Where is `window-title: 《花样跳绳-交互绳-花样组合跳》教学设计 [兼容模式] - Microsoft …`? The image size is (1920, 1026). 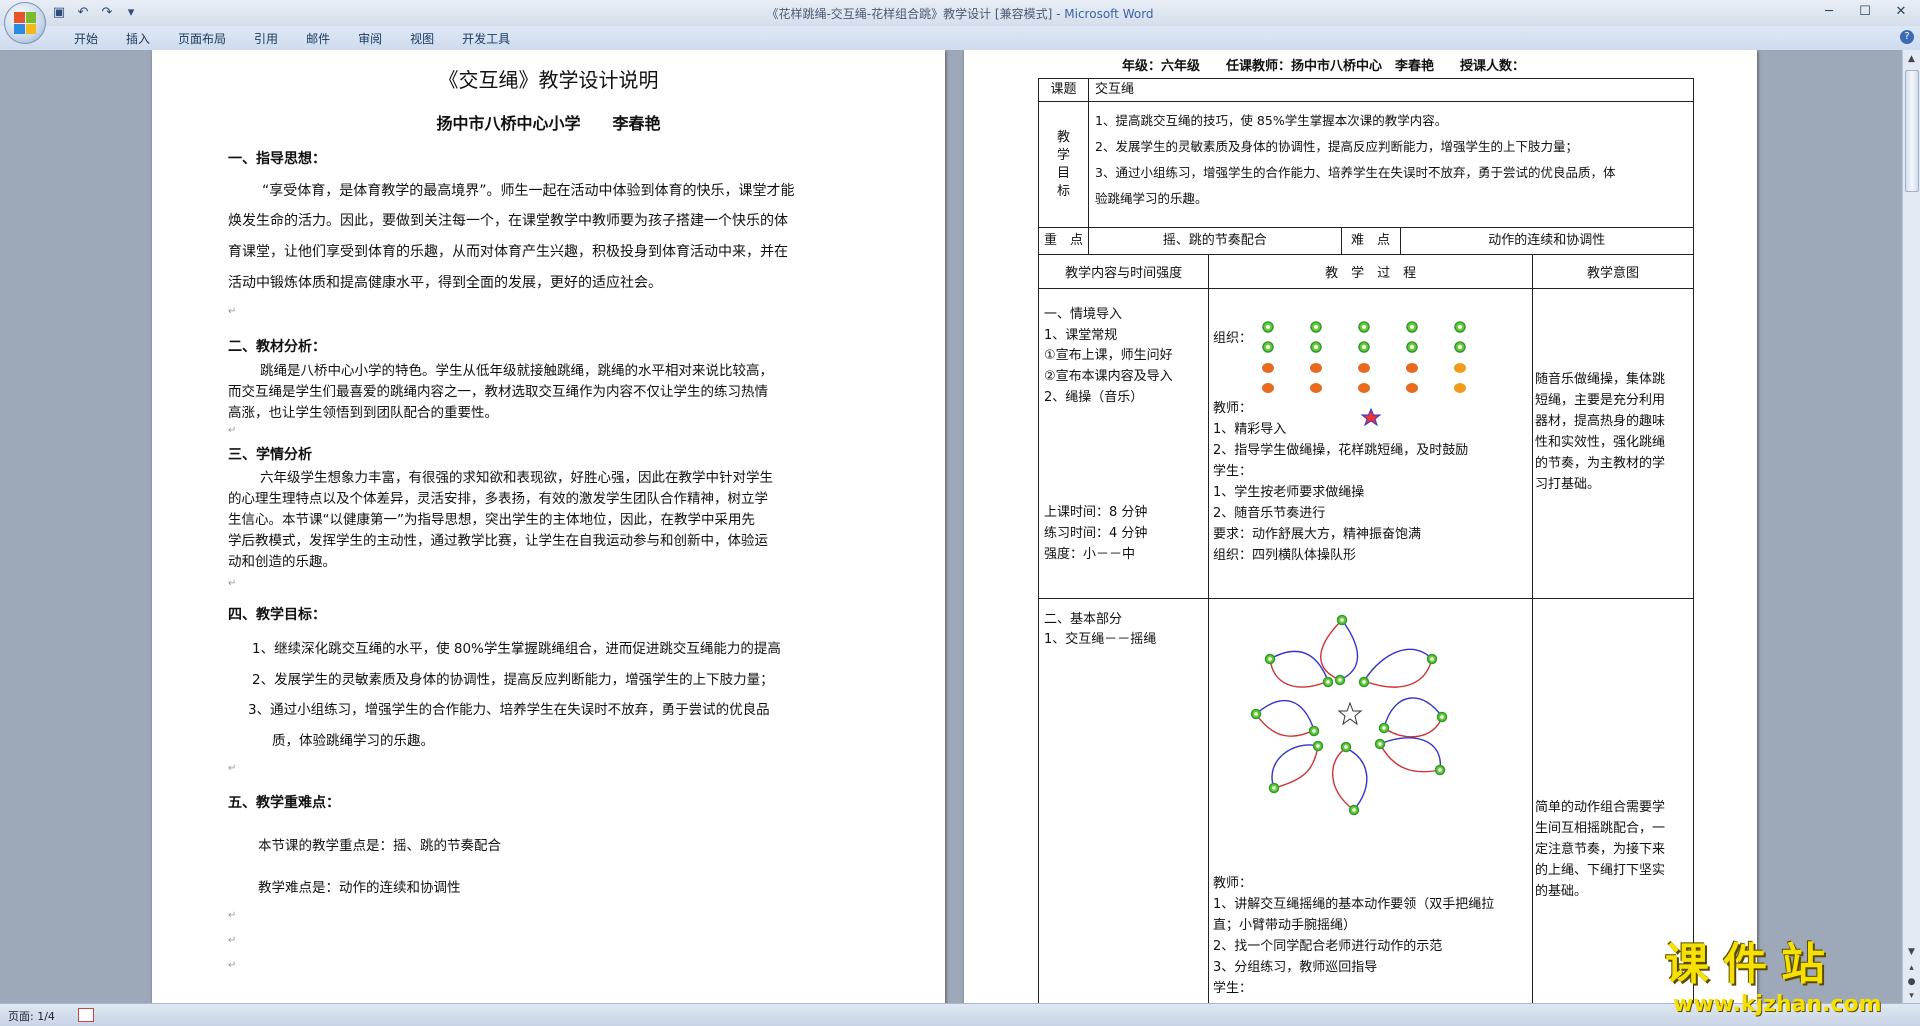 window-title: 《花样跳绳-交互绳-花样组合跳》教学设计 [兼容模式] - Microsoft … is located at coordinates (960, 13).